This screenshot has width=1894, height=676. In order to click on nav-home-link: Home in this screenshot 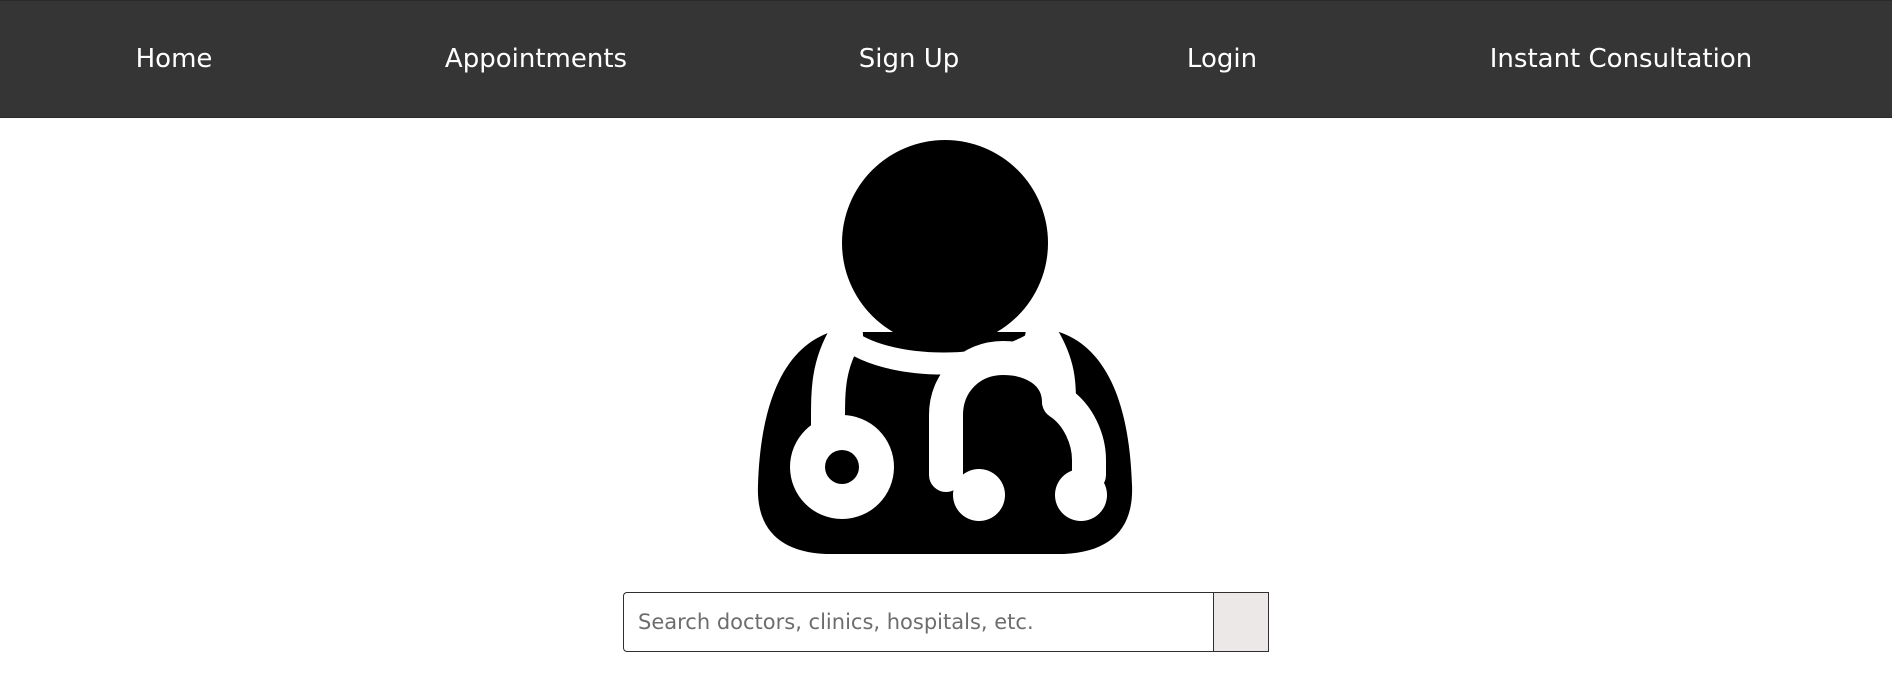, I will do `click(174, 59)`.